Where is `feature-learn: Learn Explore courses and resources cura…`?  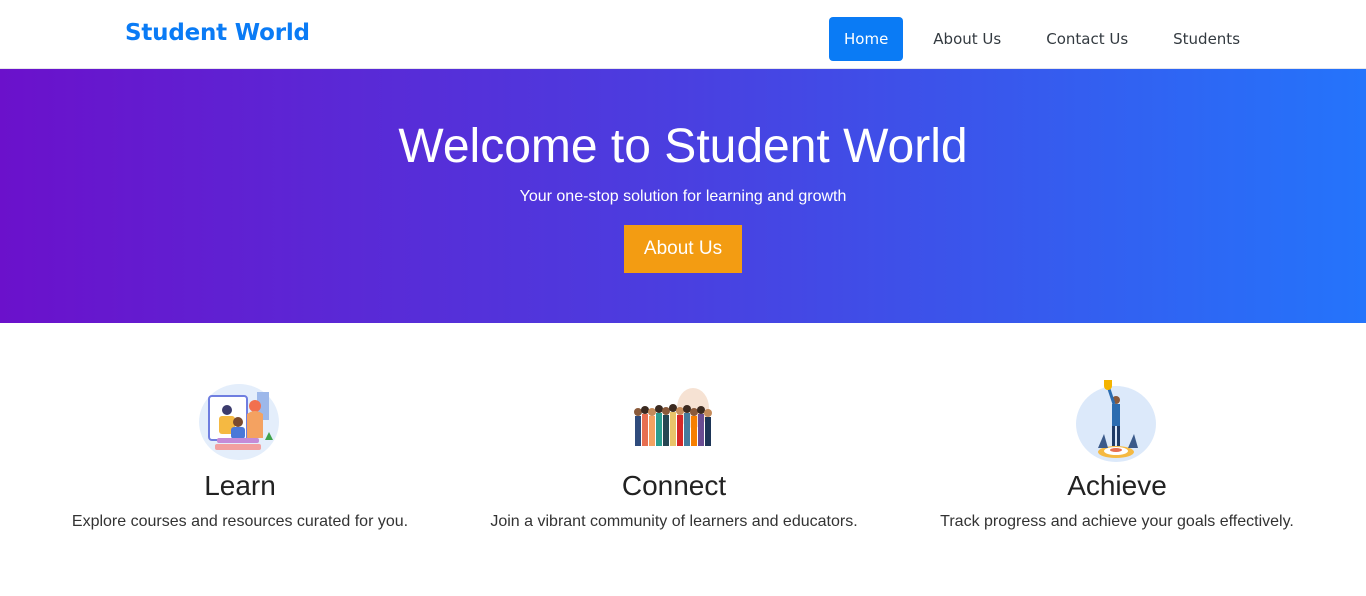
feature-learn: Learn Explore courses and resources cura… is located at coordinates (240, 455).